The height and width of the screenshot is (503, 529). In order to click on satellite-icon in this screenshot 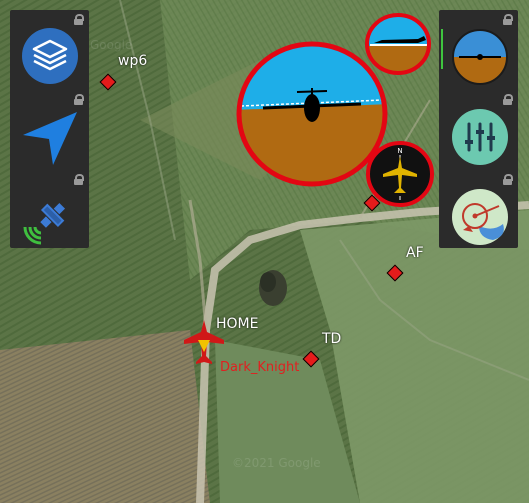, I will do `click(44, 223)`.